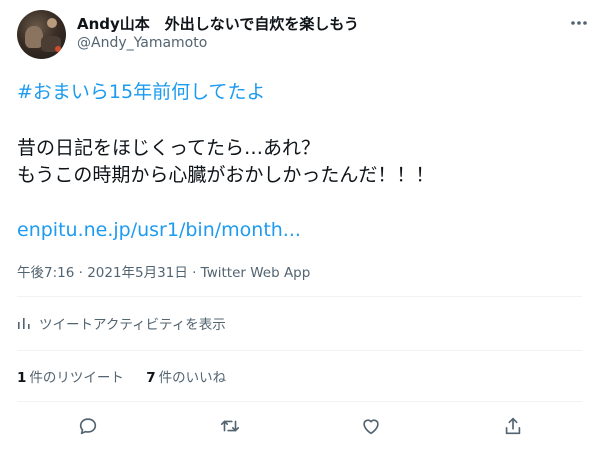 The image size is (598, 449). I want to click on hashtag-link: #おまいら15年前何してたよ, so click(141, 90).